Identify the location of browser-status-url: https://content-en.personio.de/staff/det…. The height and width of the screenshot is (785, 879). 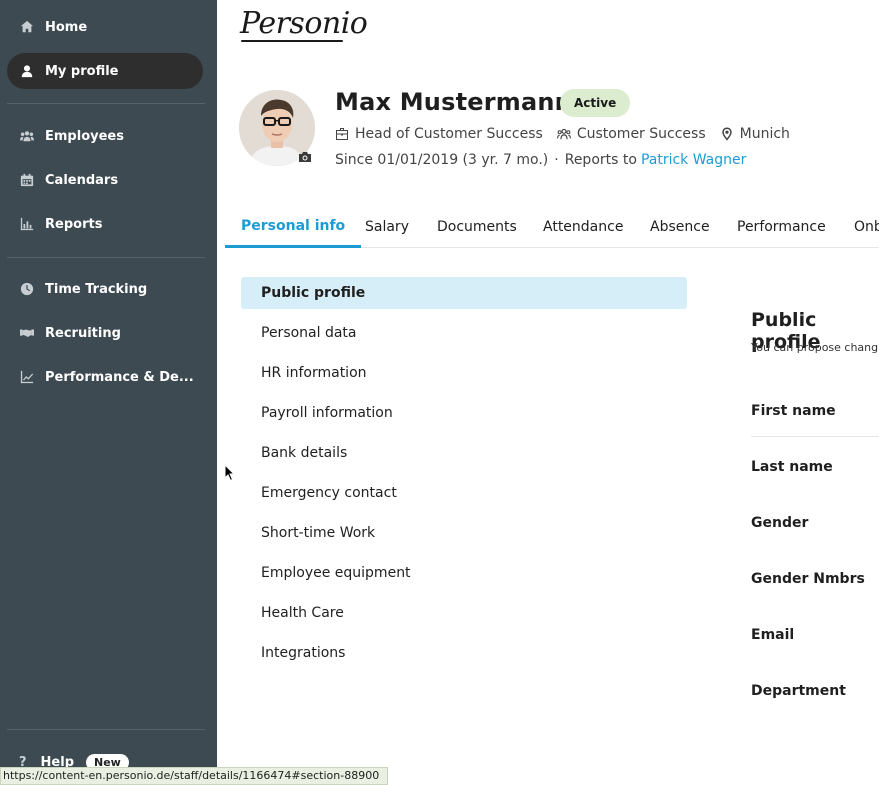
(194, 776).